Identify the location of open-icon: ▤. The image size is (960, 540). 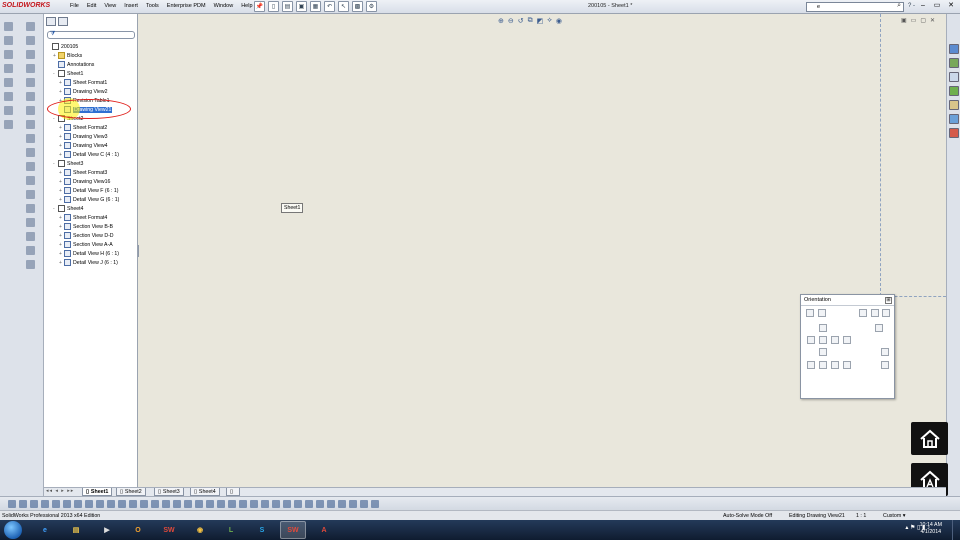
(287, 6).